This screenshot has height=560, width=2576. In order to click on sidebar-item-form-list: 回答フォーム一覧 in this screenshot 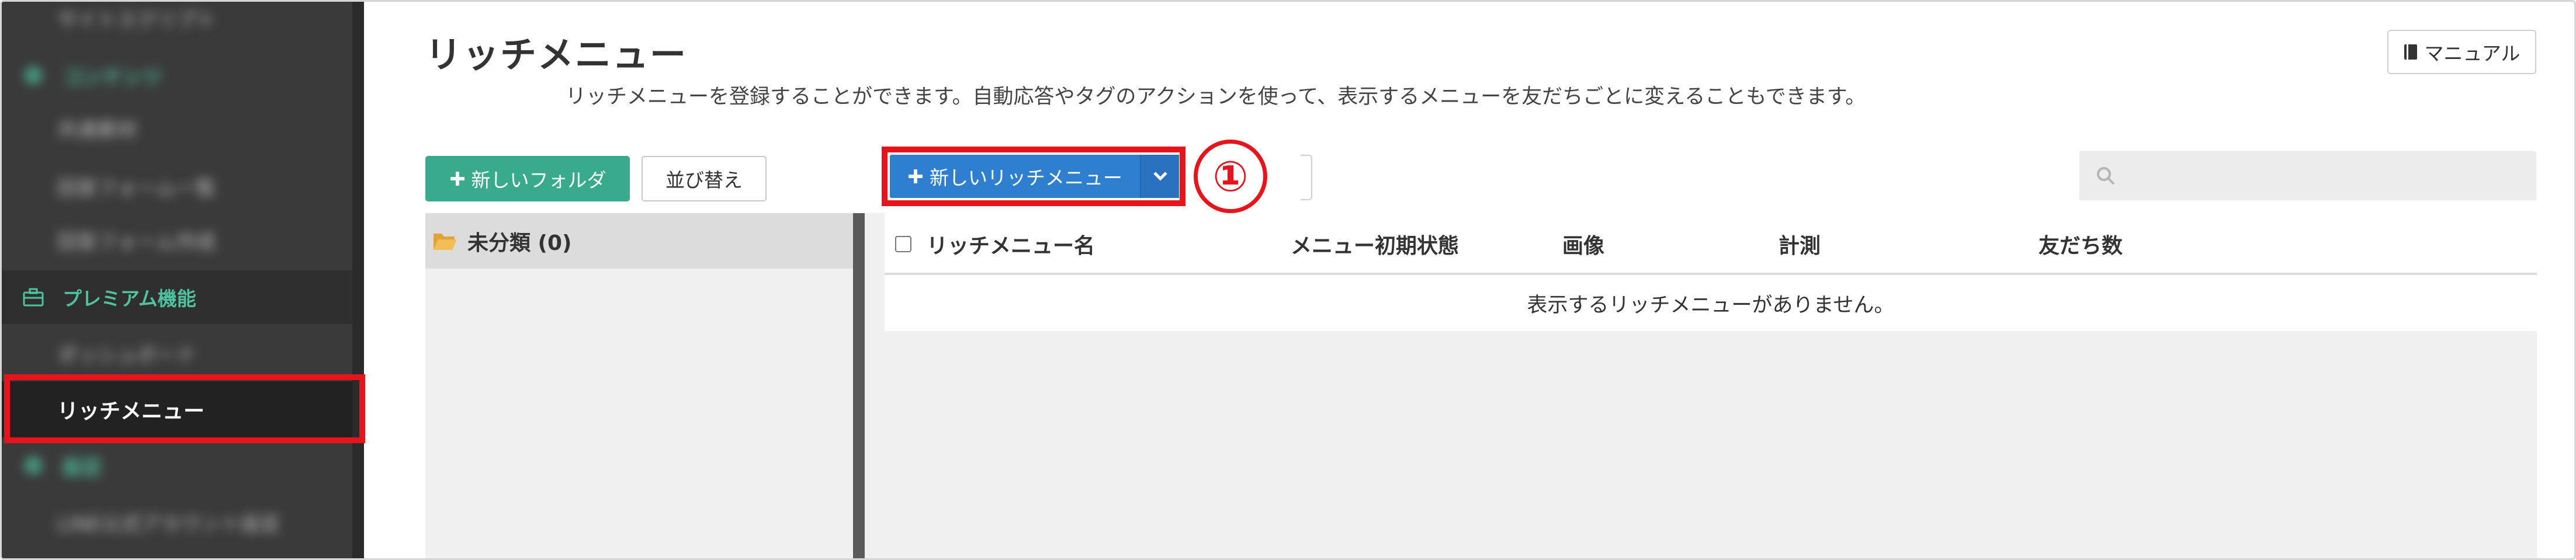, I will do `click(183, 186)`.